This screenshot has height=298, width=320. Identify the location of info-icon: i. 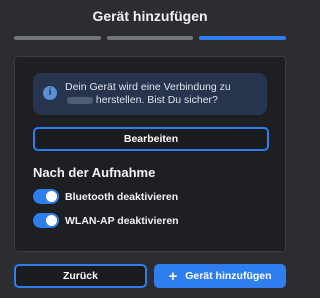
(50, 93).